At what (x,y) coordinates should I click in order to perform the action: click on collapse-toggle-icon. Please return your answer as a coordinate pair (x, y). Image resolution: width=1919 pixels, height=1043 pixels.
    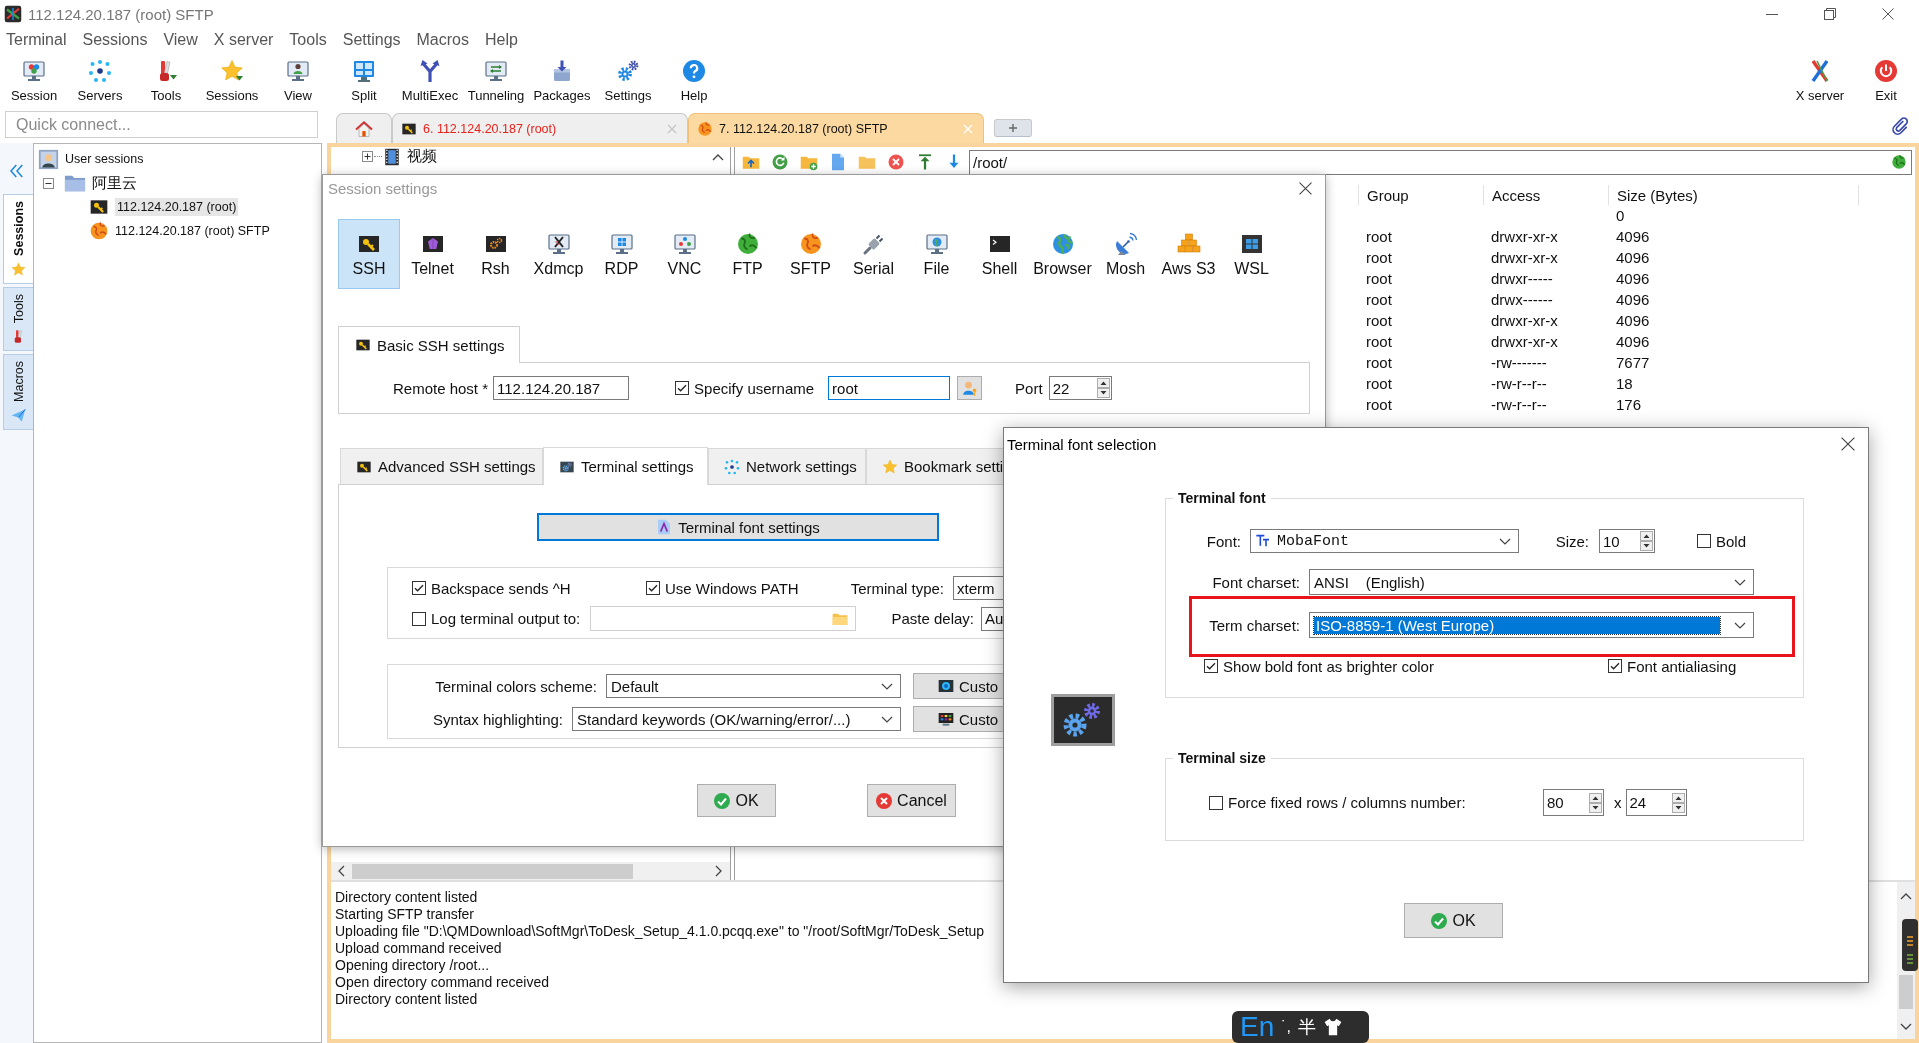
    Looking at the image, I should click on (48, 183).